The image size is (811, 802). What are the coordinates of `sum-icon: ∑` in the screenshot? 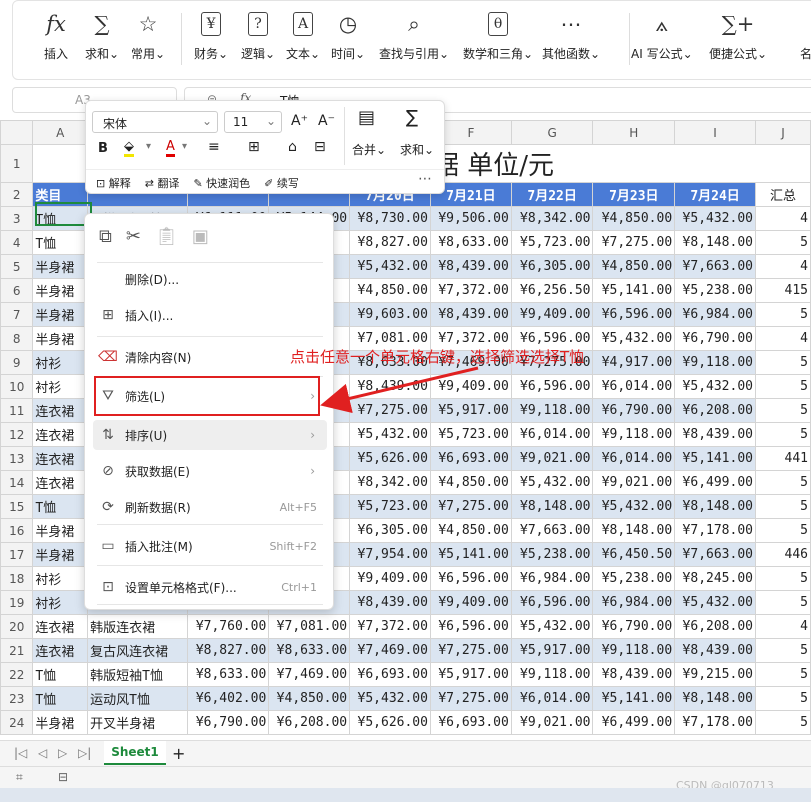 It's located at (412, 117).